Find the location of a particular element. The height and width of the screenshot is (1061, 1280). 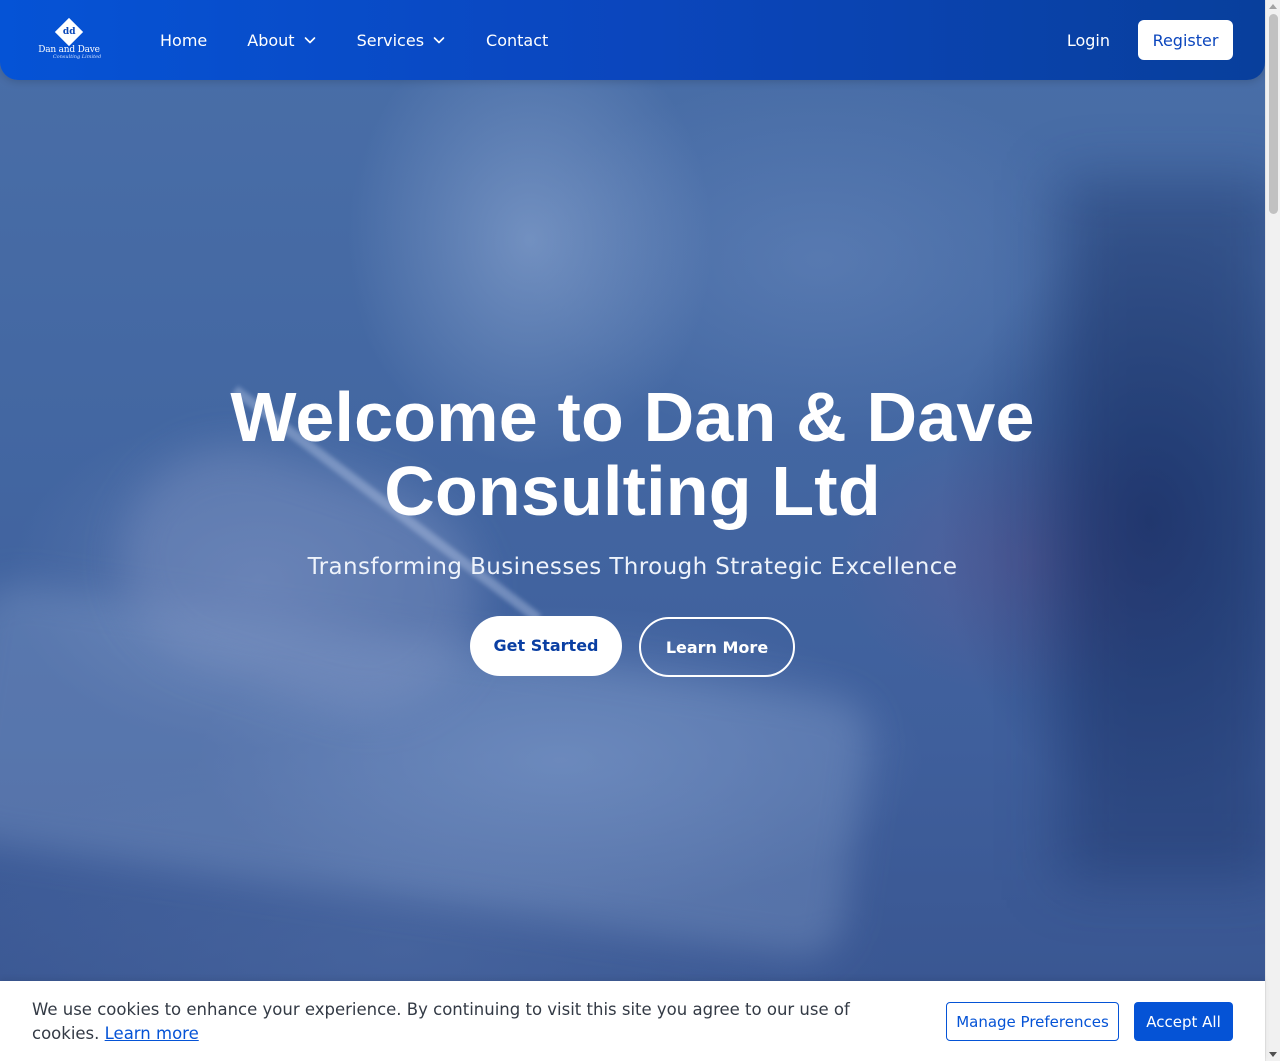

nav-item-label: Contact is located at coordinates (517, 40).